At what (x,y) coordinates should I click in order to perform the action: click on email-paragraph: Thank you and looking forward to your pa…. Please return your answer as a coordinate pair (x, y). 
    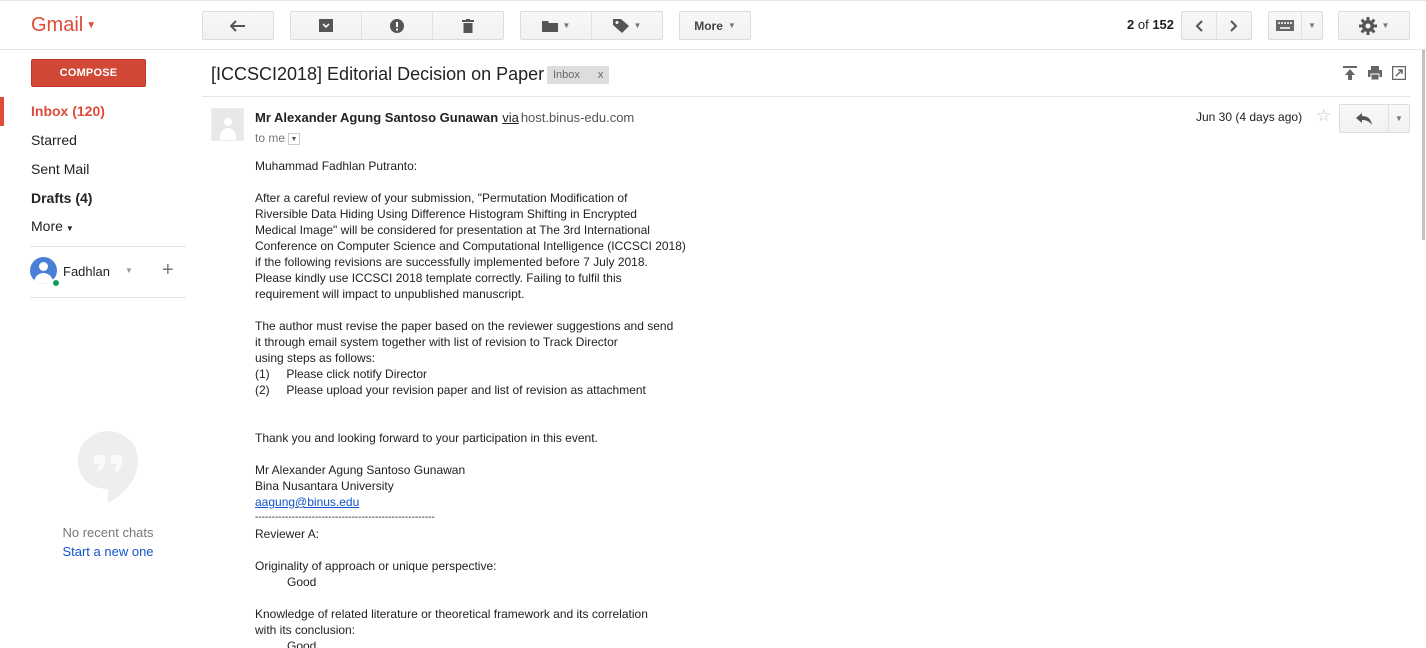
    Looking at the image, I should click on (426, 438).